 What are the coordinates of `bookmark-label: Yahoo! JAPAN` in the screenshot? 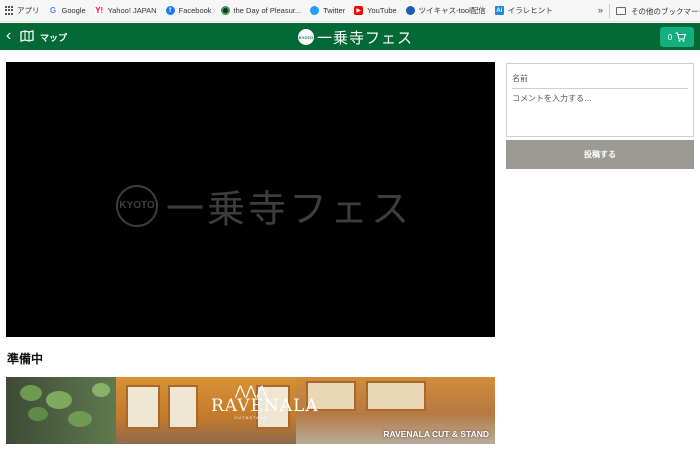 It's located at (132, 10).